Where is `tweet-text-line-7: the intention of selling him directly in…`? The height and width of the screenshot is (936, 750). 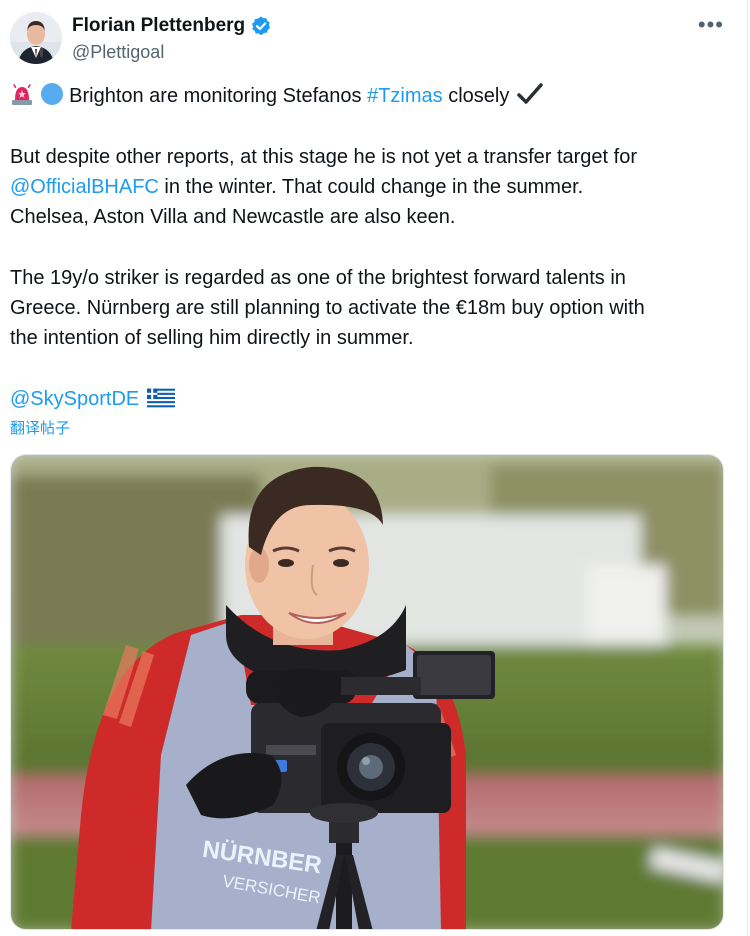 tweet-text-line-7: the intention of selling him directly in… is located at coordinates (212, 338).